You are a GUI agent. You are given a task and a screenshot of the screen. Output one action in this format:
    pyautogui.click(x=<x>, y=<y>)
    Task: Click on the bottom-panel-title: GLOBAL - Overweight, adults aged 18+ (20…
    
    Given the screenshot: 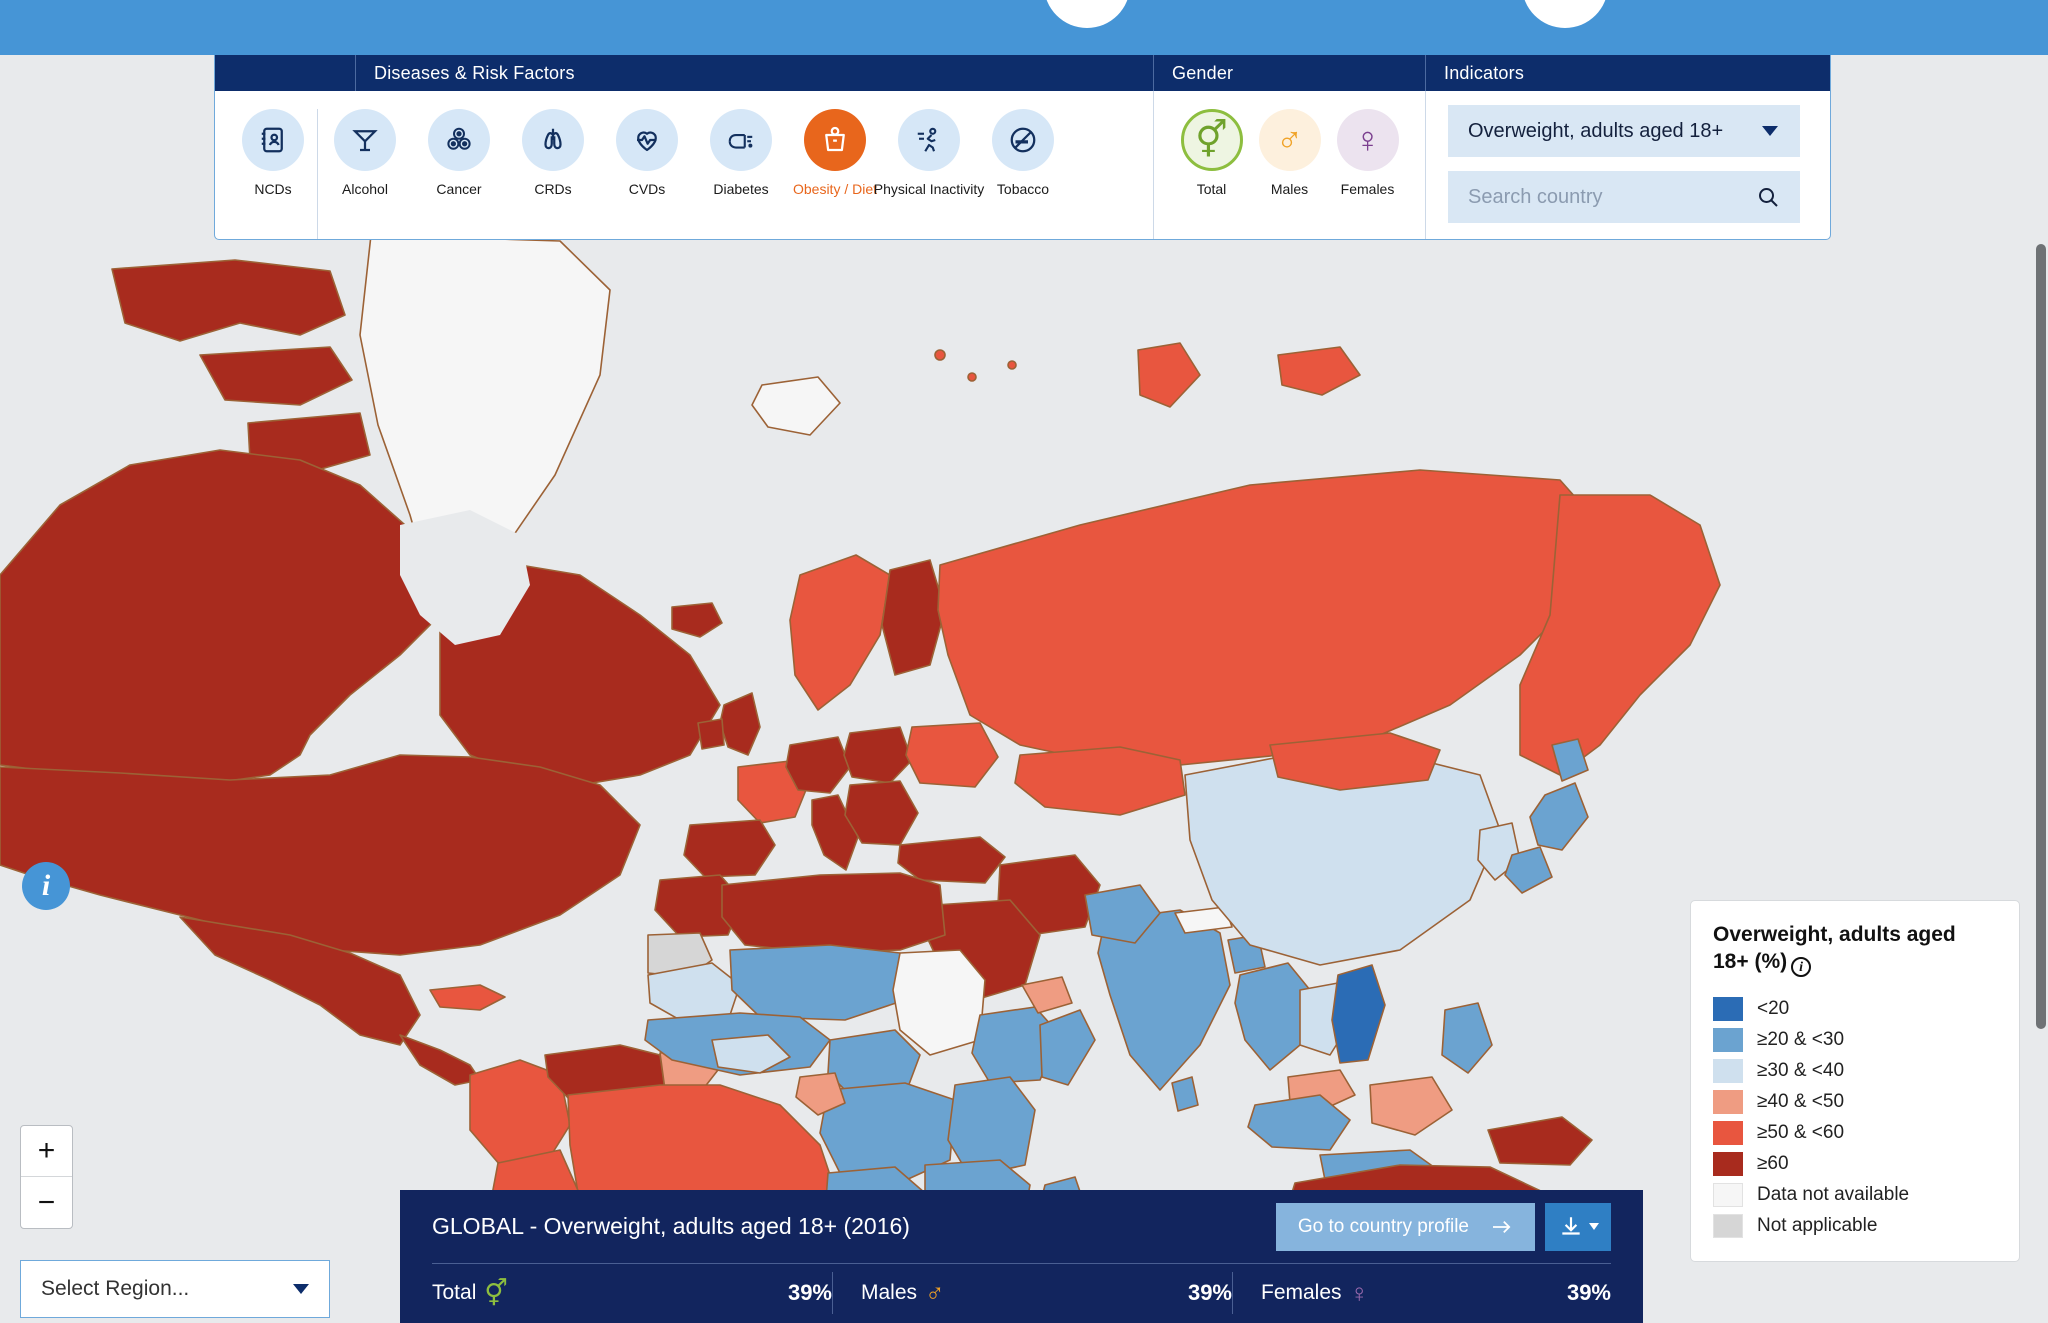 What is the action you would take?
    pyautogui.click(x=671, y=1226)
    